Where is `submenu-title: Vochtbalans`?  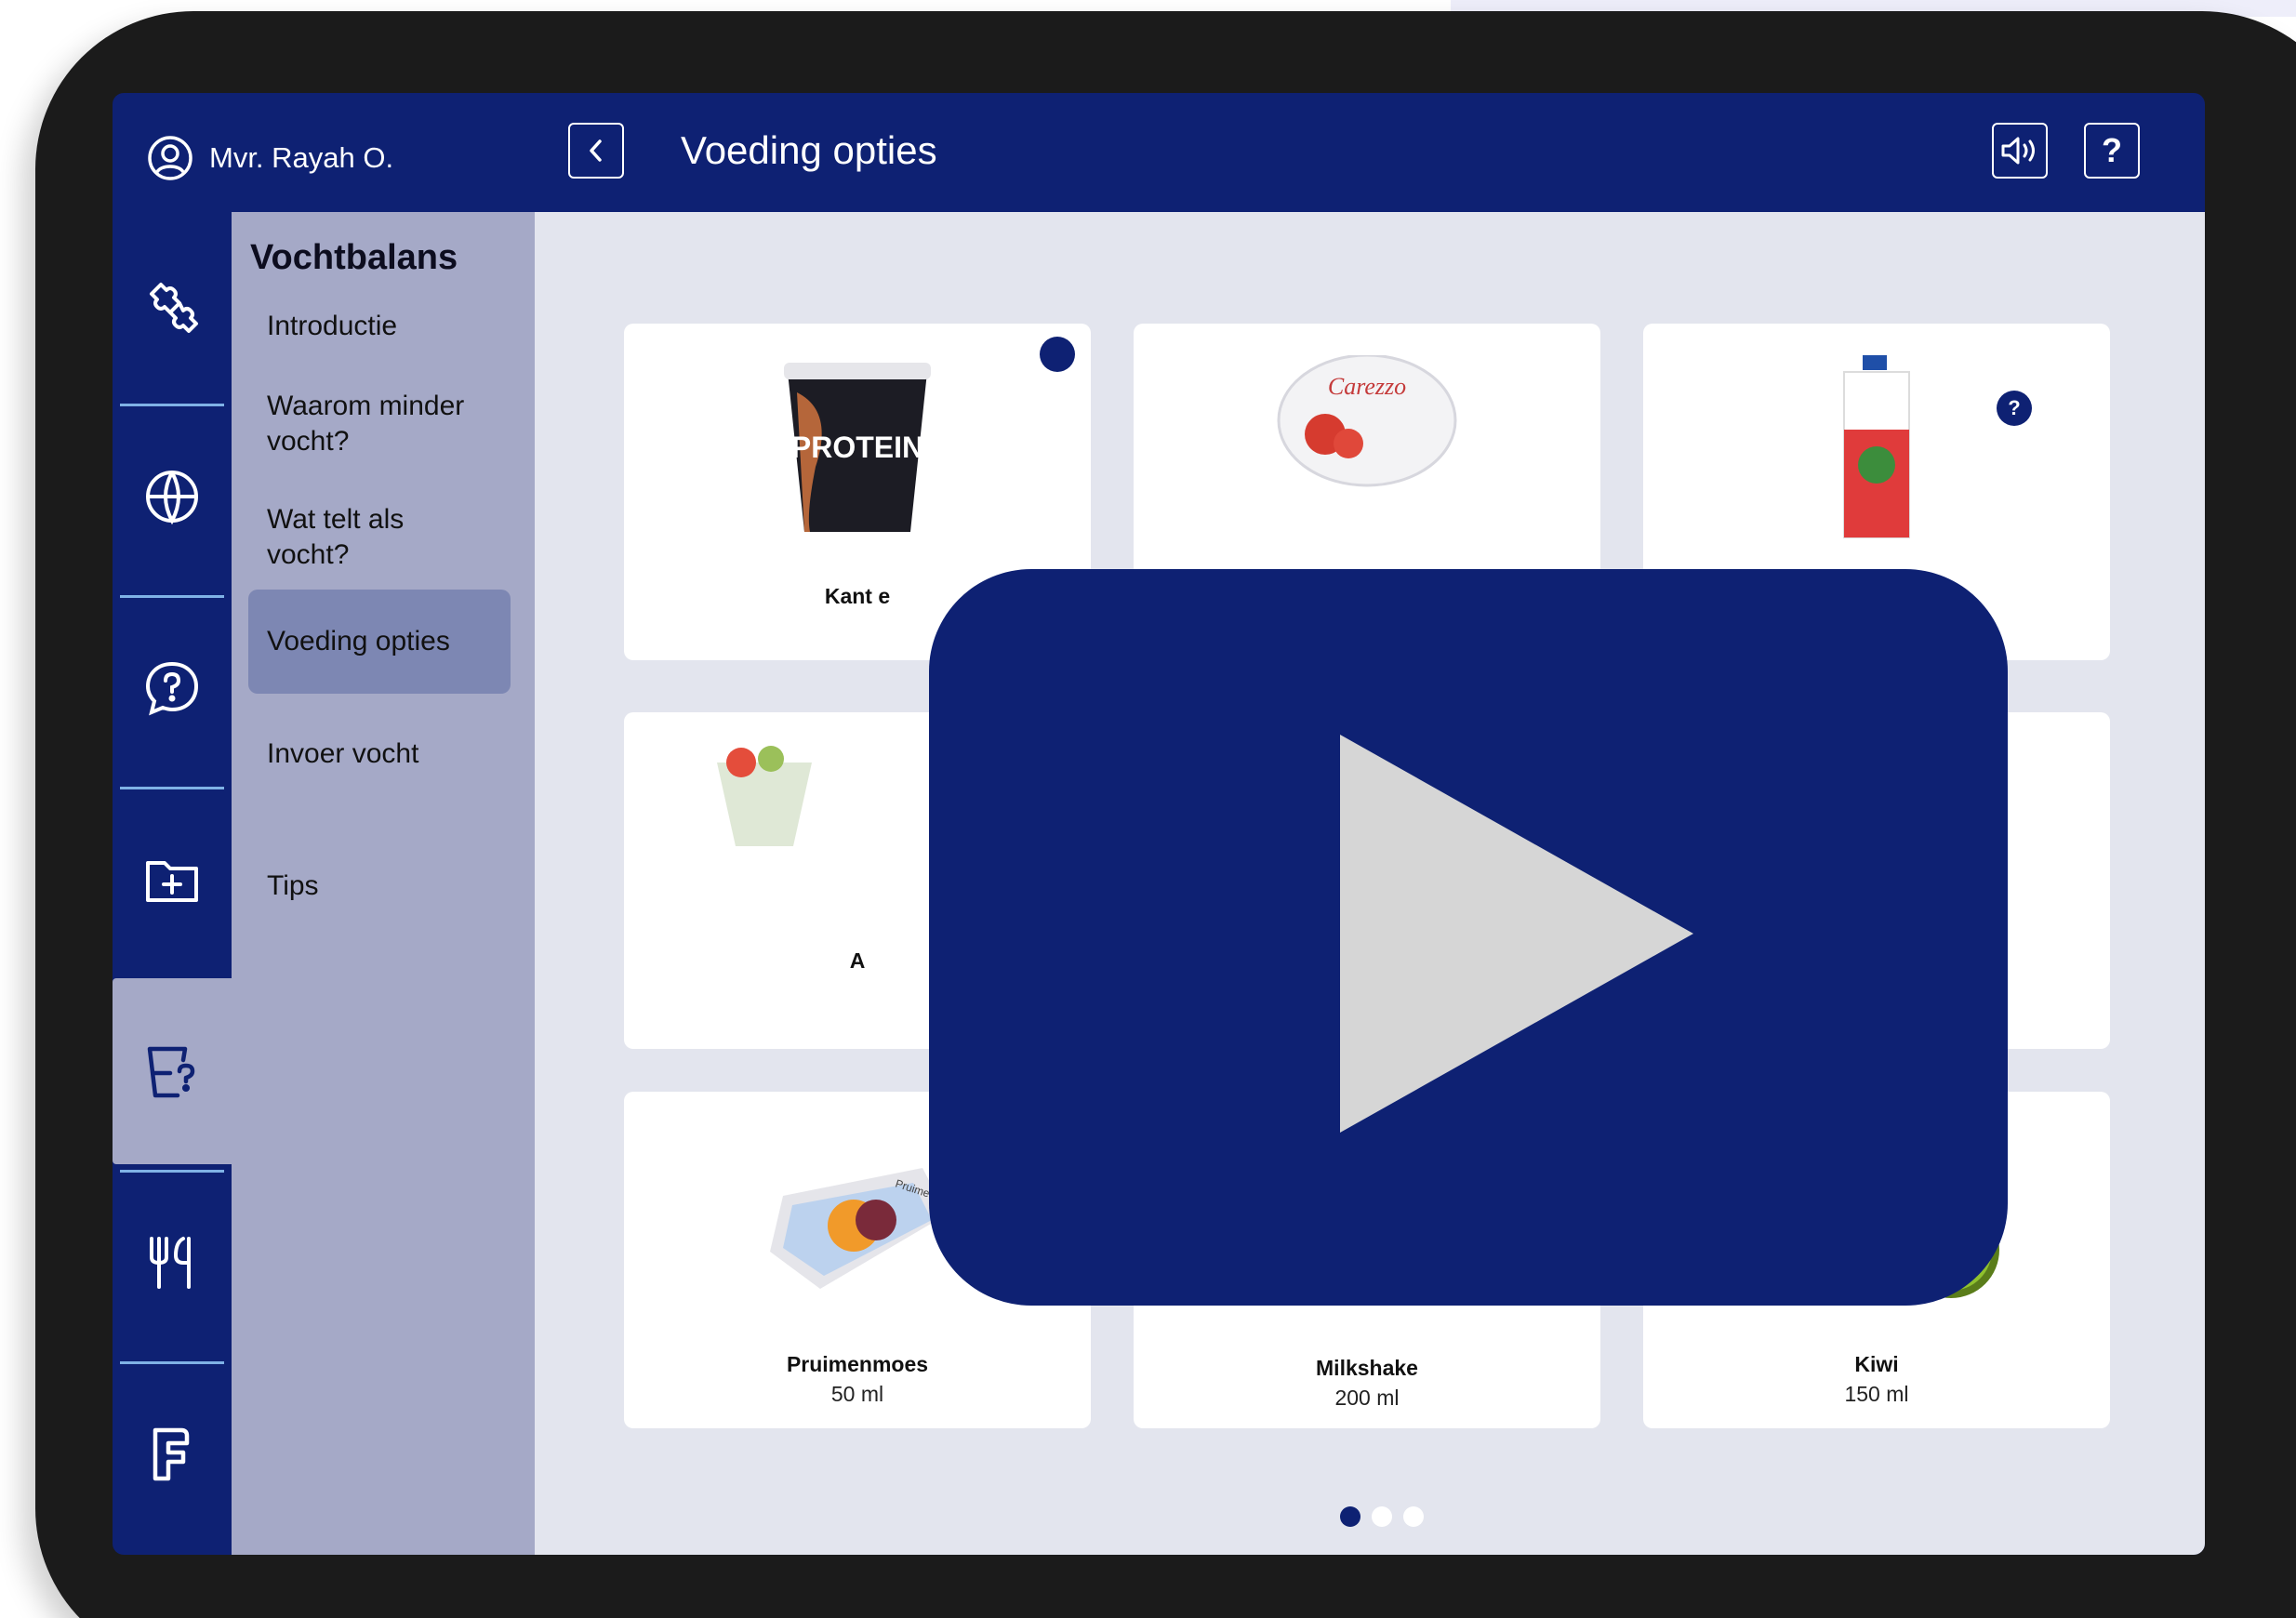 submenu-title: Vochtbalans is located at coordinates (354, 257).